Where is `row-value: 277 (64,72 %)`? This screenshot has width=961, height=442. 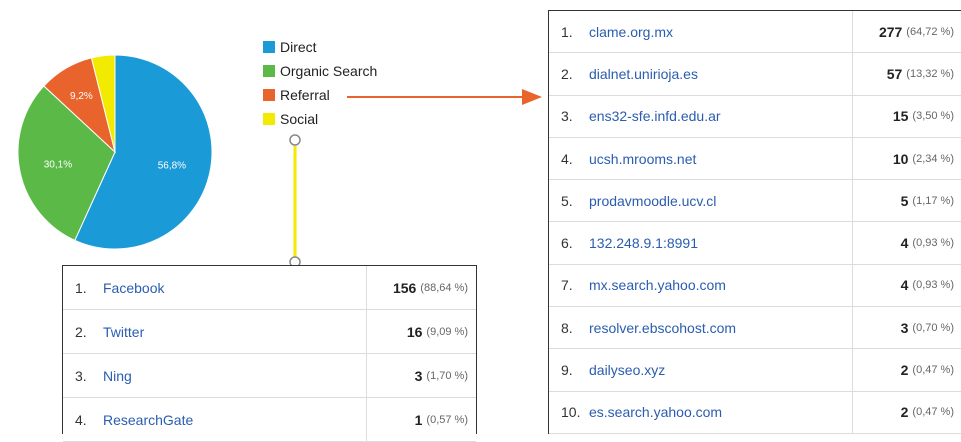 row-value: 277 (64,72 %) is located at coordinates (906, 32).